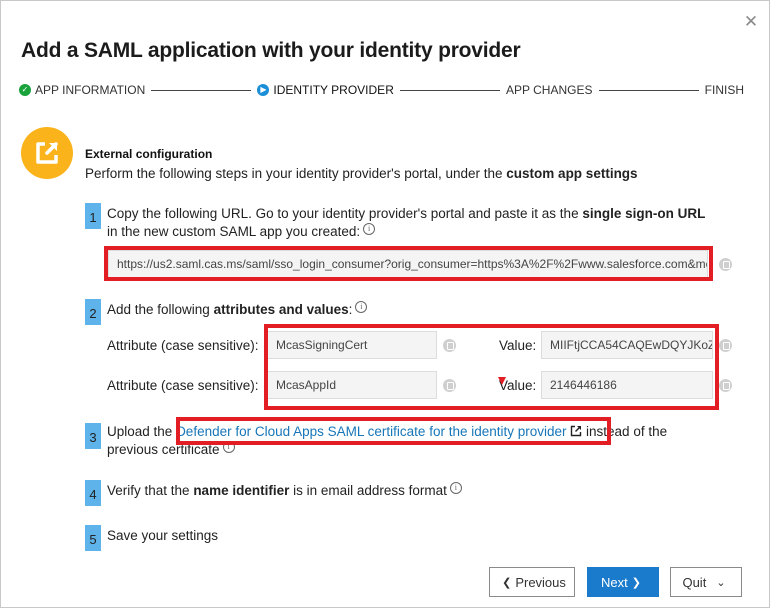 This screenshot has height=608, width=770. What do you see at coordinates (518, 345) in the screenshot?
I see `value-label: Value:` at bounding box center [518, 345].